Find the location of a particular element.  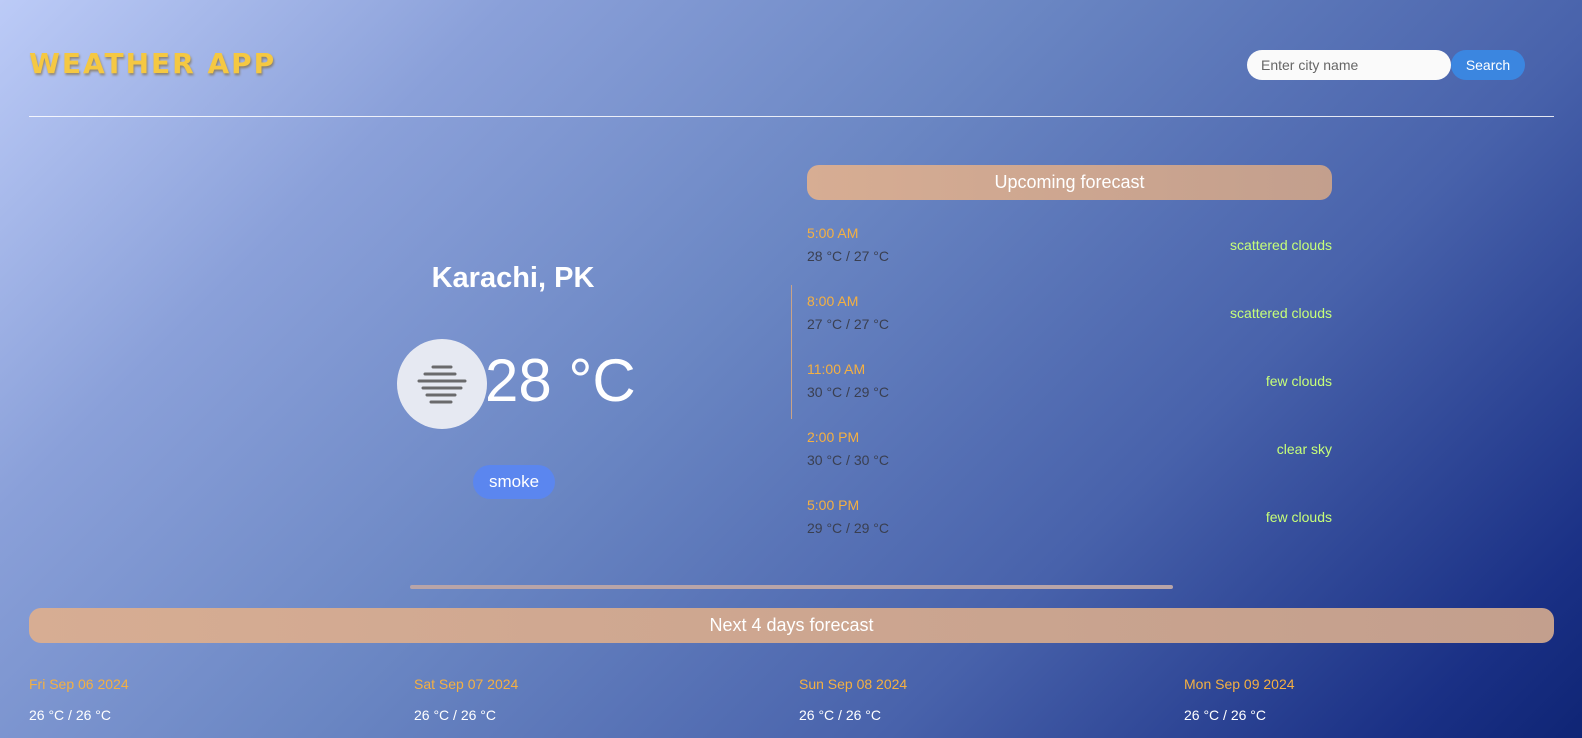

day-date: Sun Sep 08 2024 is located at coordinates (853, 684).